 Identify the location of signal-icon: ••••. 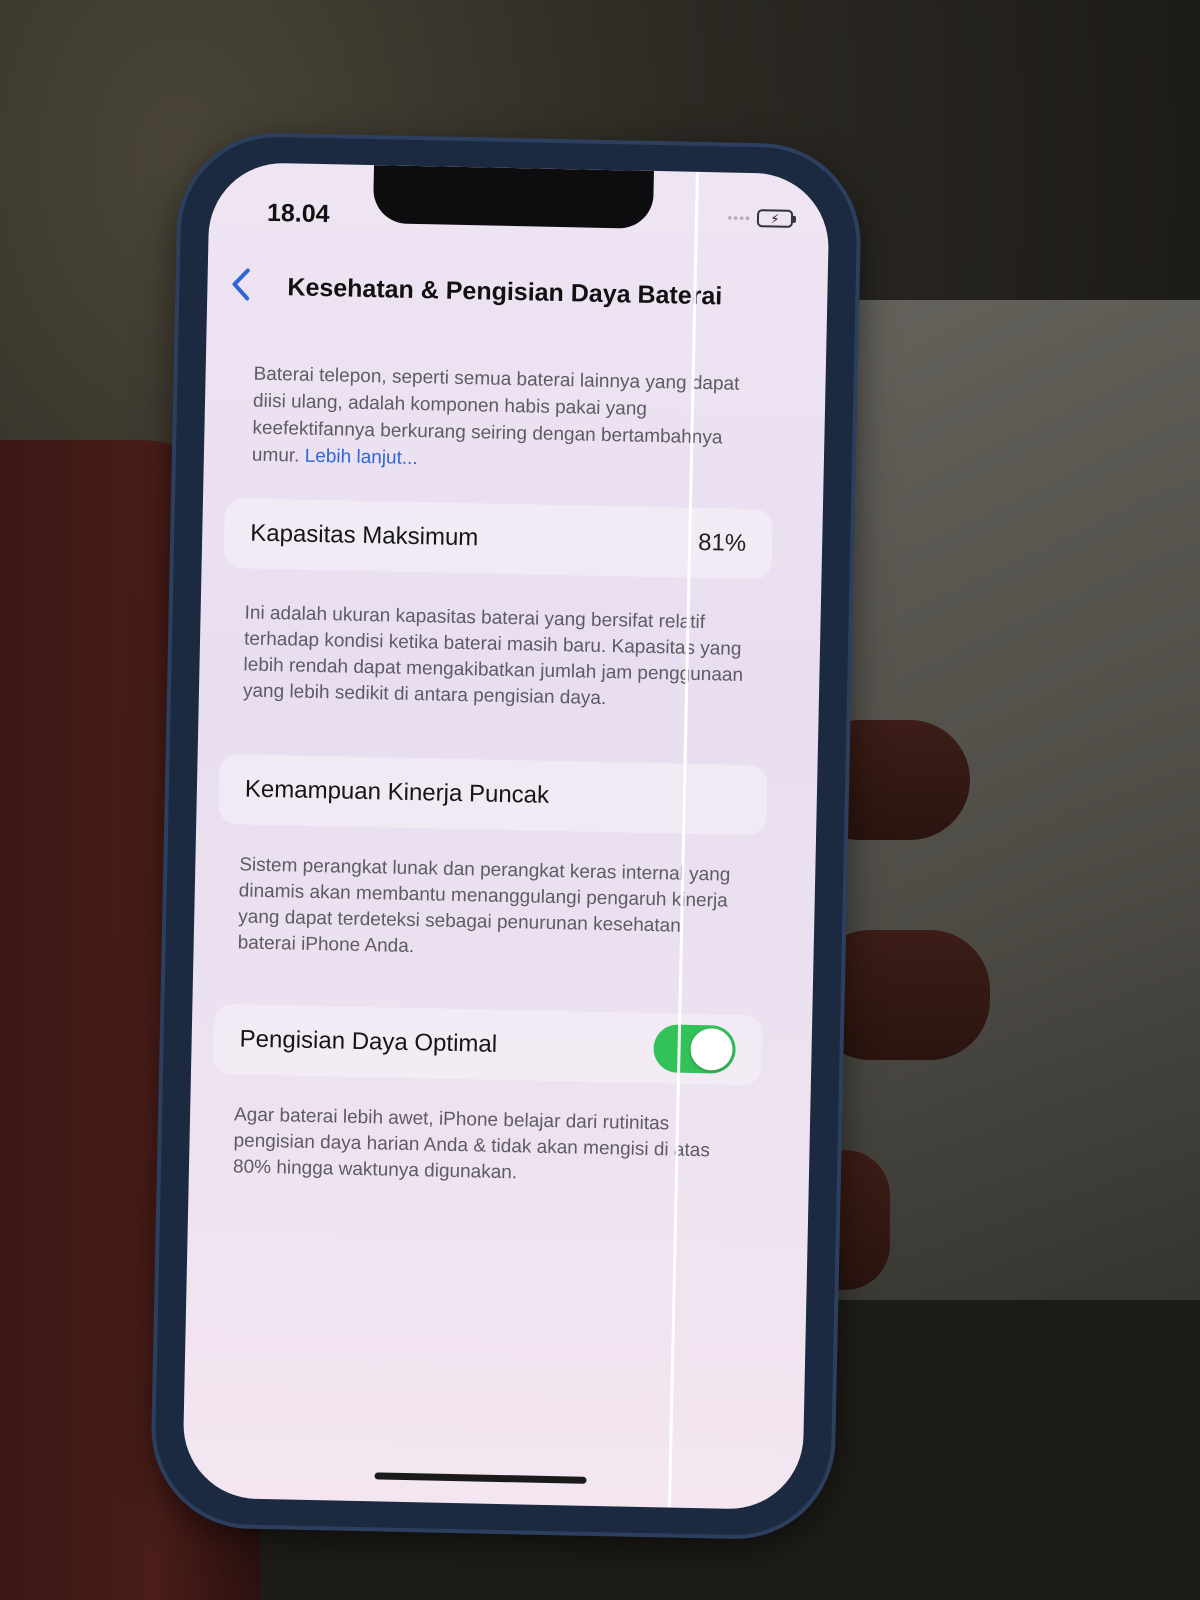
(739, 217).